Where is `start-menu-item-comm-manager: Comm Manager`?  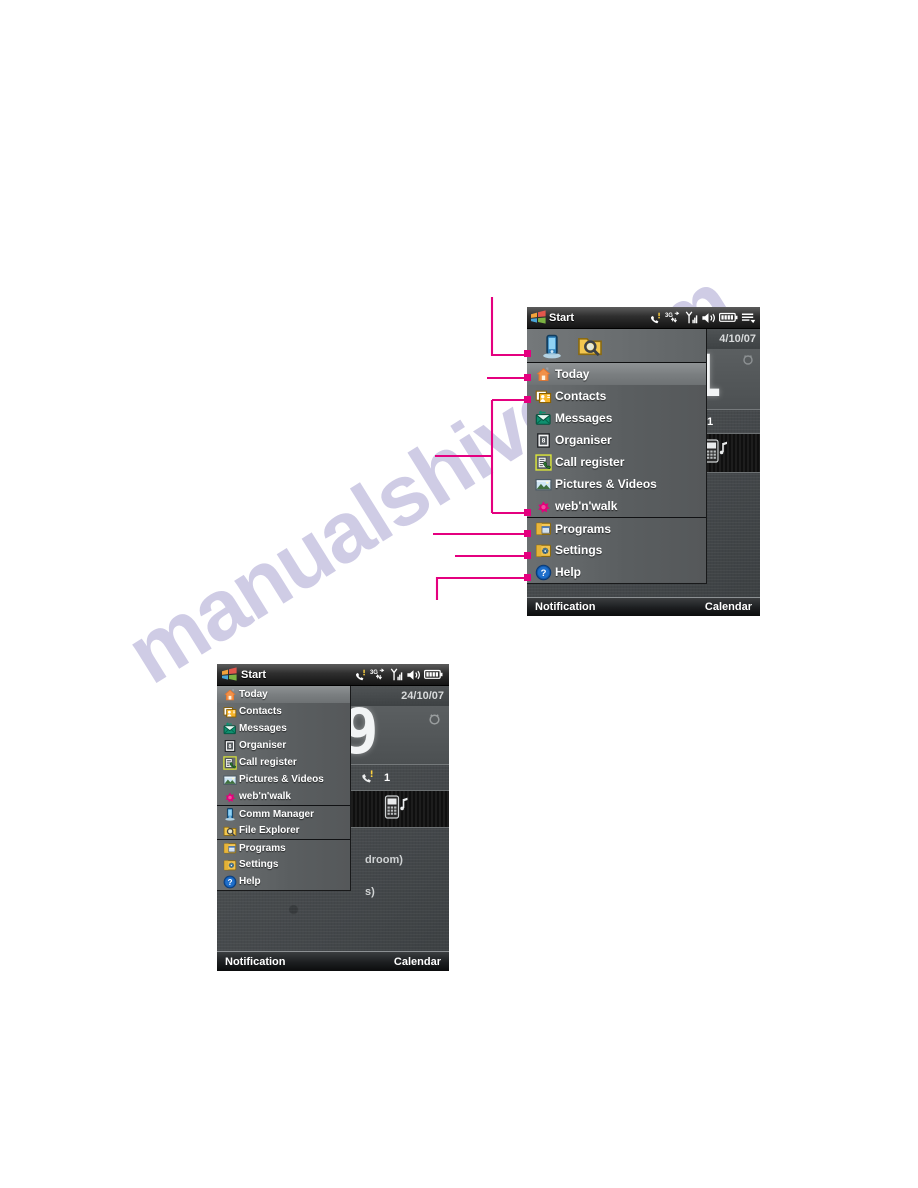 start-menu-item-comm-manager: Comm Manager is located at coordinates (283, 813).